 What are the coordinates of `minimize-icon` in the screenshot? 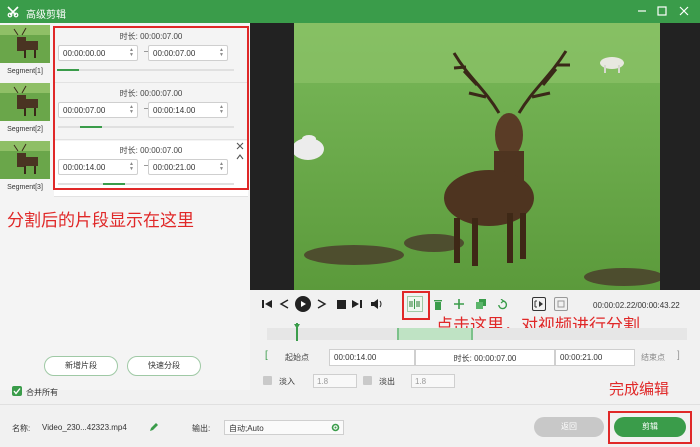 It's located at (642, 11).